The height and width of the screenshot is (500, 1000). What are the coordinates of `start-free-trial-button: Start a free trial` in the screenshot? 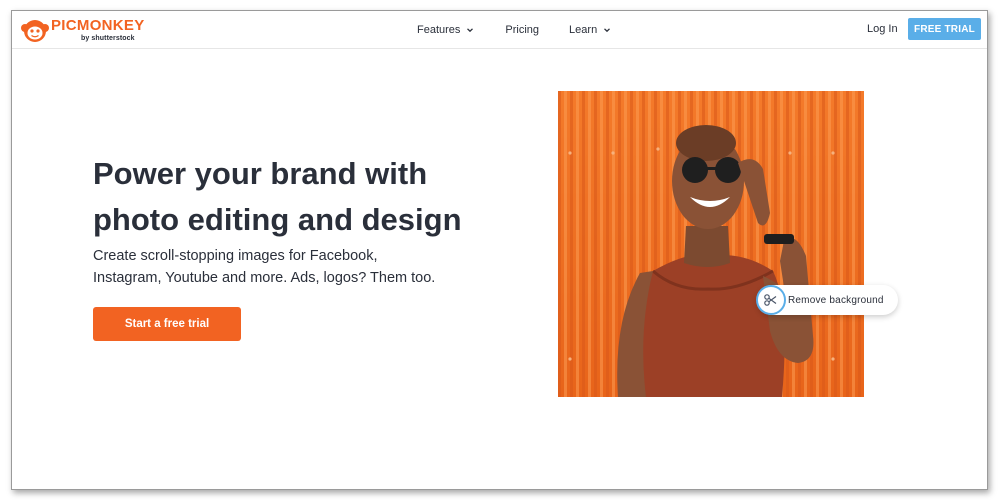 It's located at (167, 324).